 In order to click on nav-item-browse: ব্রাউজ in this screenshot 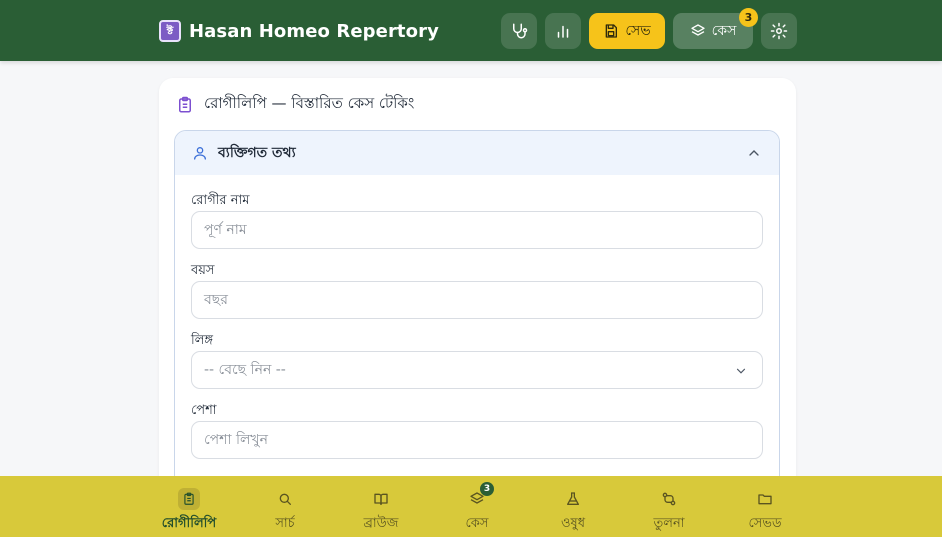, I will do `click(381, 506)`.